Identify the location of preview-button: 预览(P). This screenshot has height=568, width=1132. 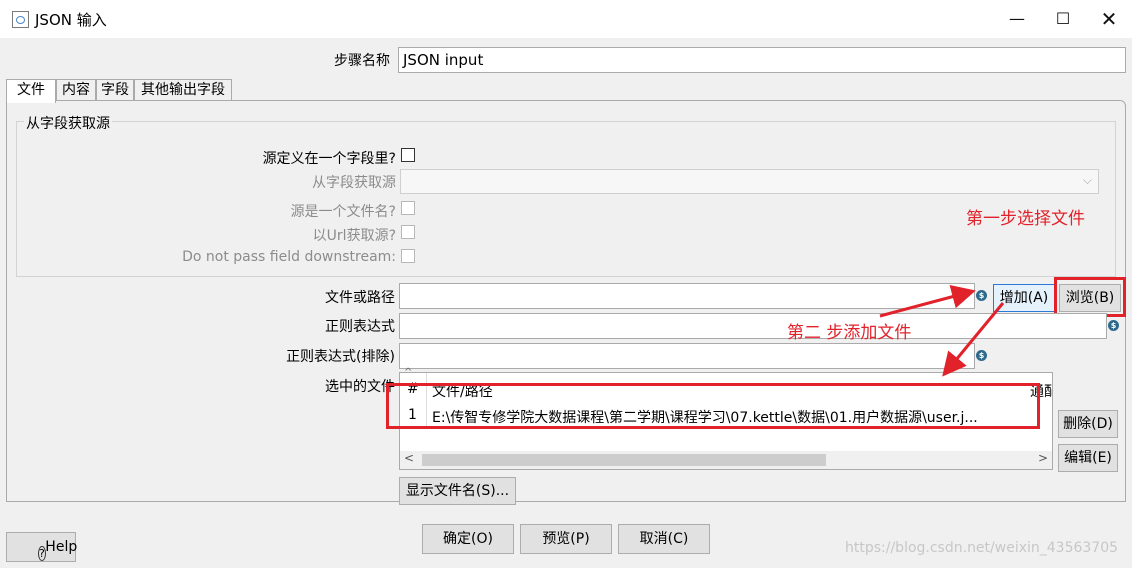
(566, 539).